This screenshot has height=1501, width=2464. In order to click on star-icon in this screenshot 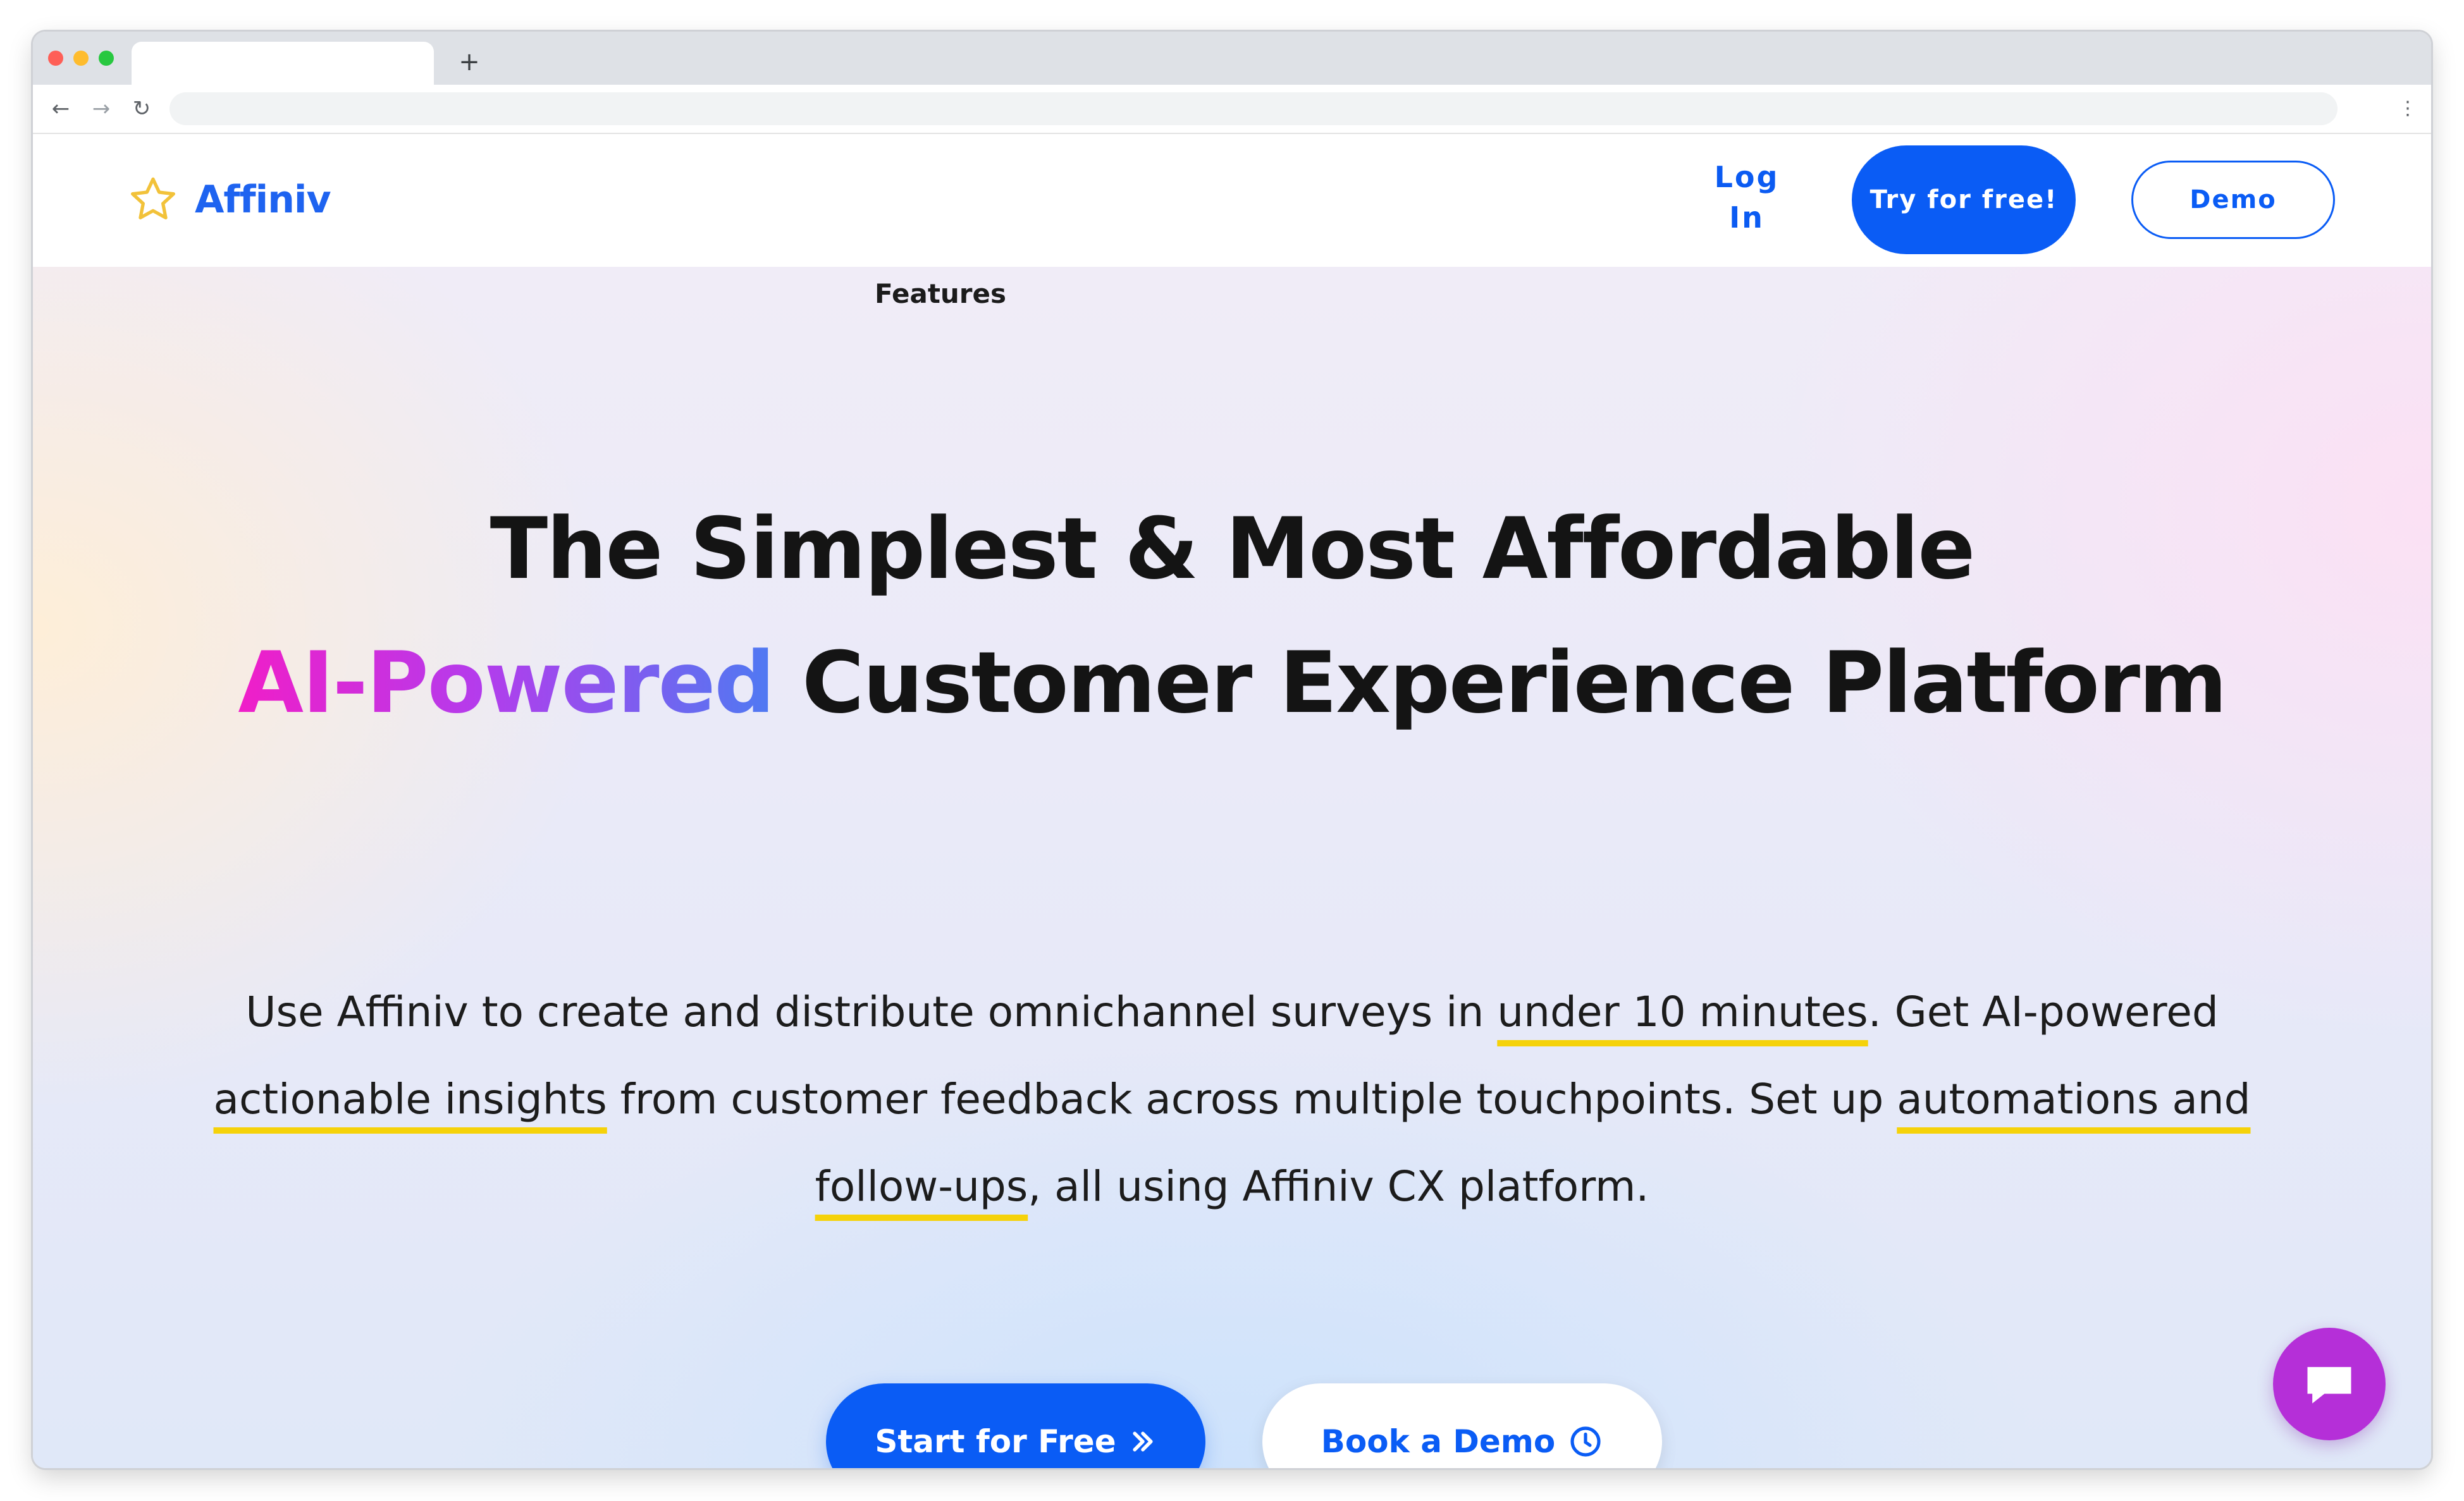, I will do `click(153, 199)`.